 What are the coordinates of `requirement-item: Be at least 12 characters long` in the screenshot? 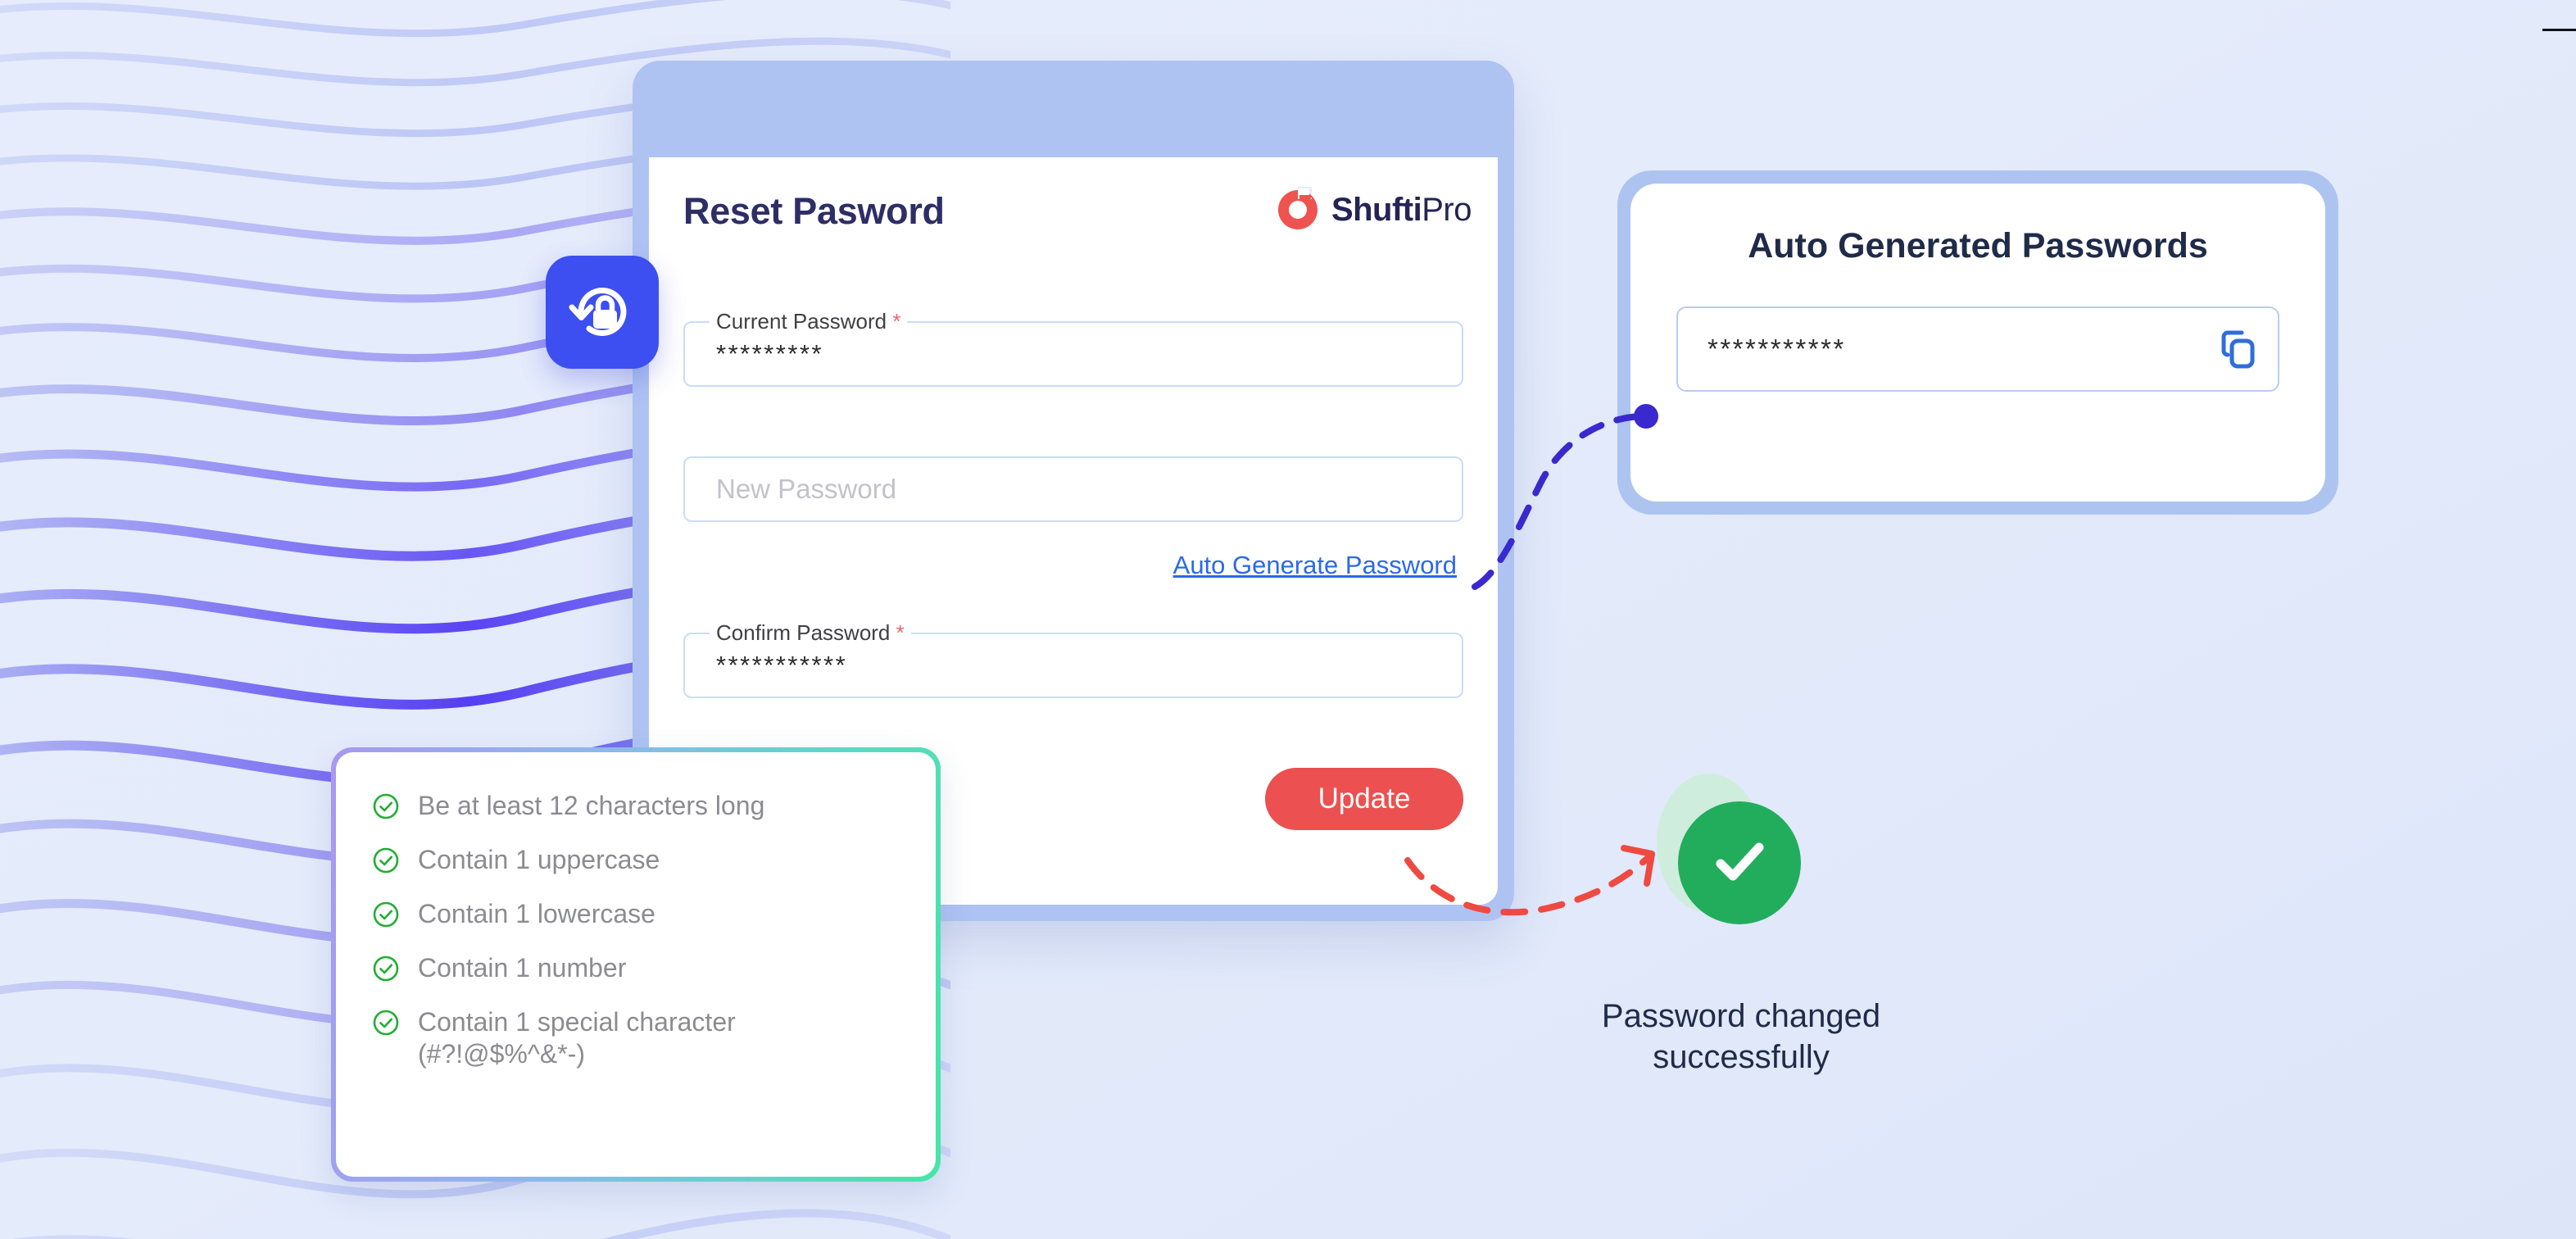 It's located at (638, 806).